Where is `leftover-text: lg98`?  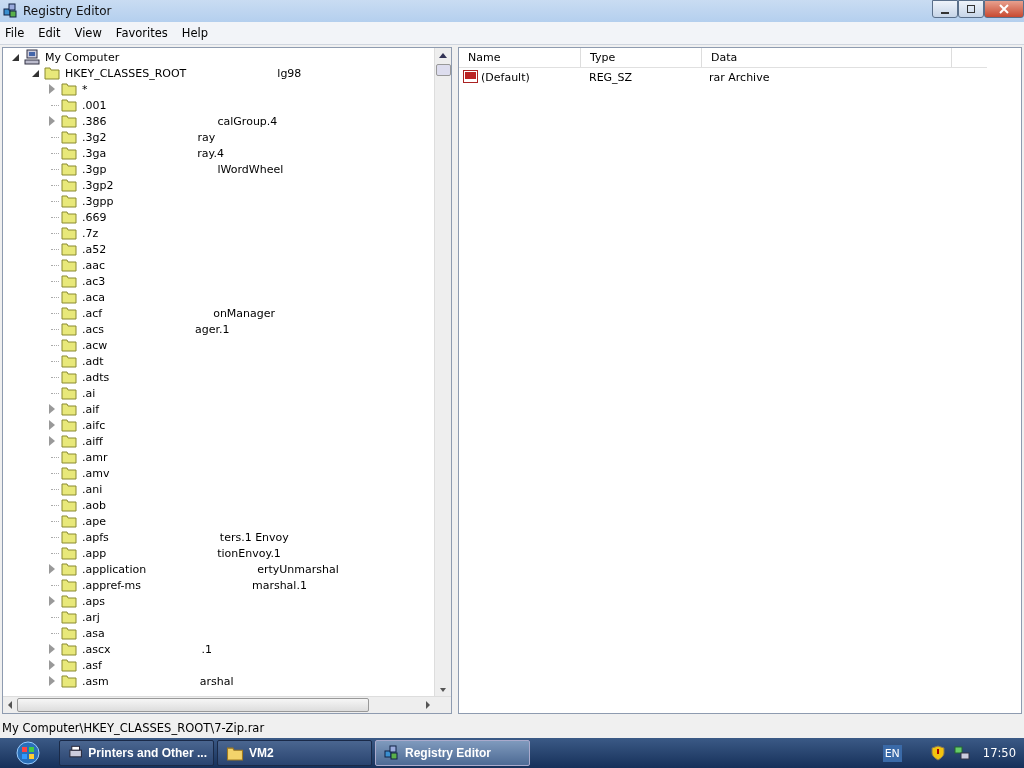
leftover-text: lg98 is located at coordinates (289, 73).